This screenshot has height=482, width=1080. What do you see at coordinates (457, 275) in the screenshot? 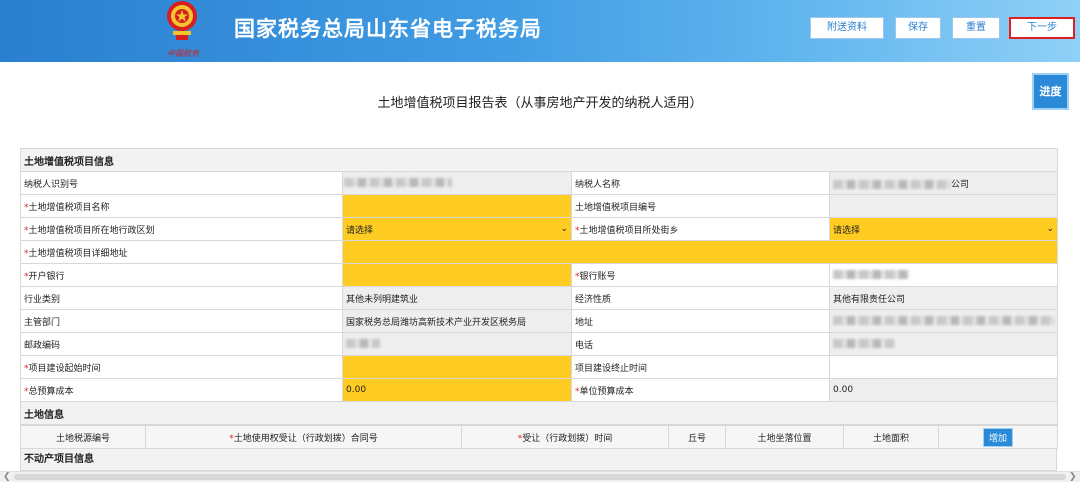
I see `bank-input` at bounding box center [457, 275].